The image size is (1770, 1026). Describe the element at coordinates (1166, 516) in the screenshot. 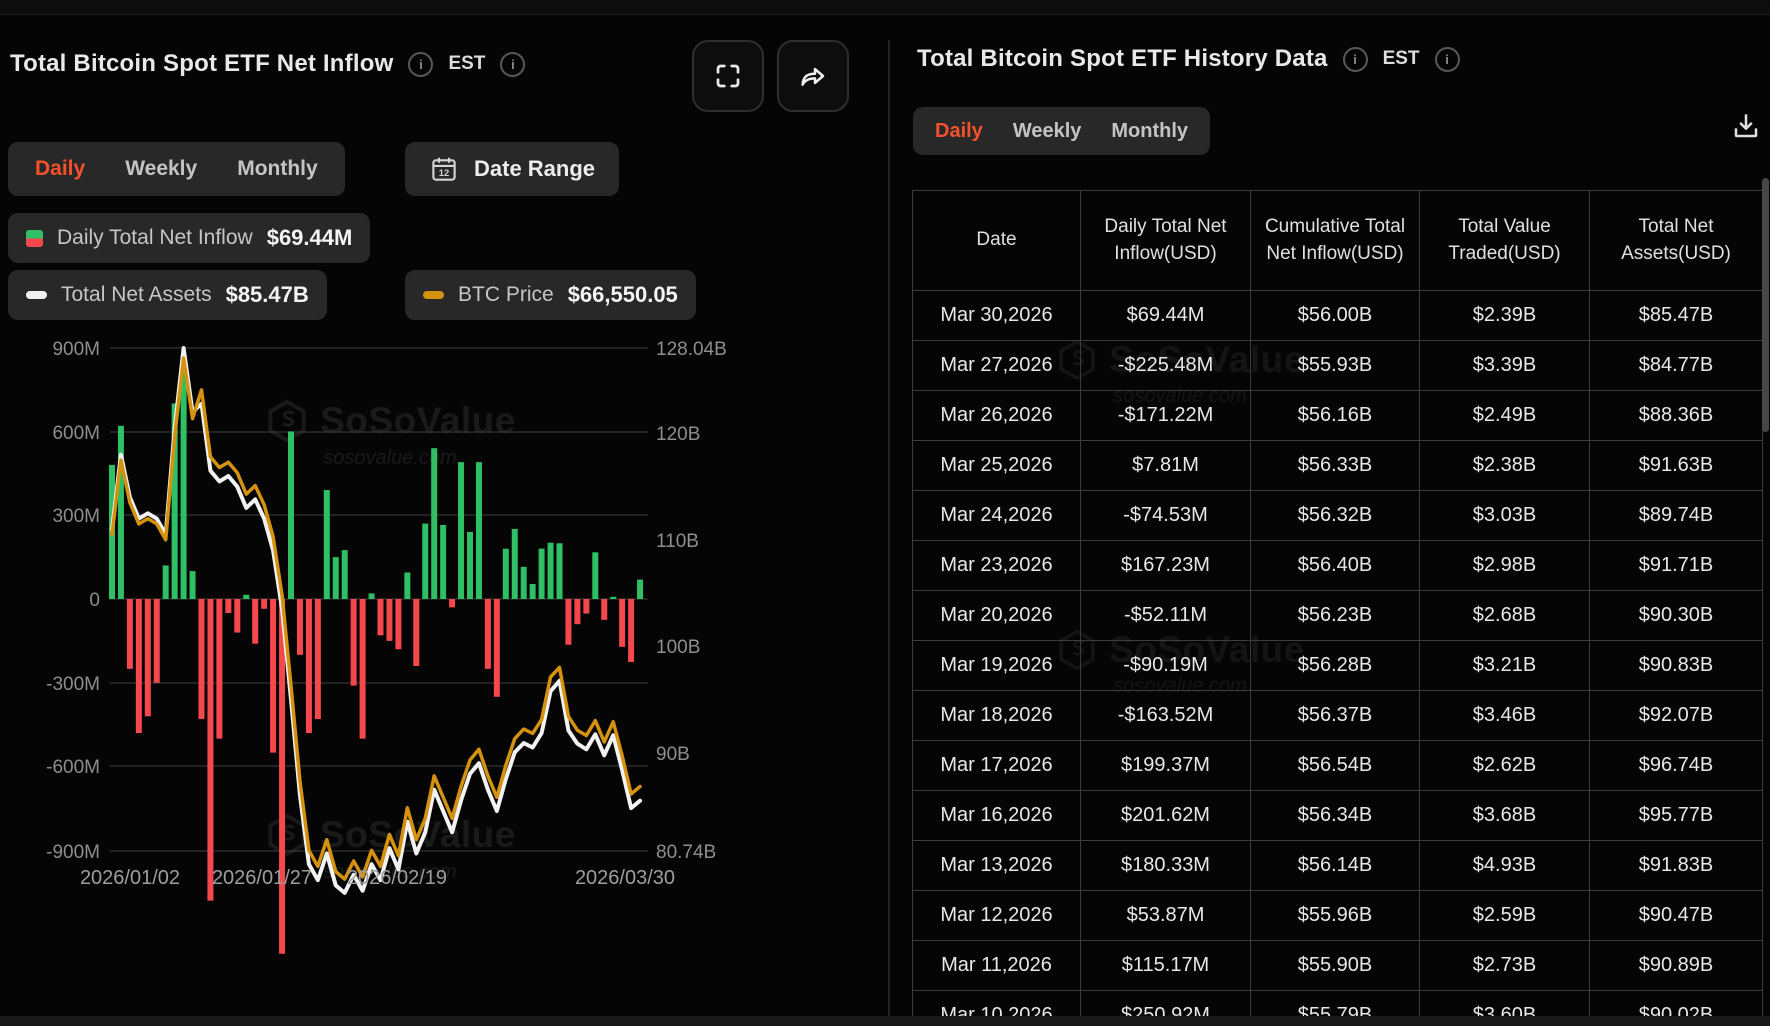

I see `cell-daily: -$74.53M` at that location.